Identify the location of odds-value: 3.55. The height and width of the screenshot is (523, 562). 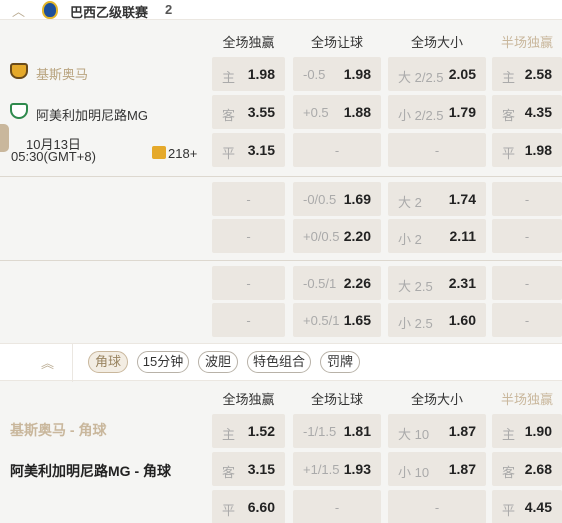
(261, 112).